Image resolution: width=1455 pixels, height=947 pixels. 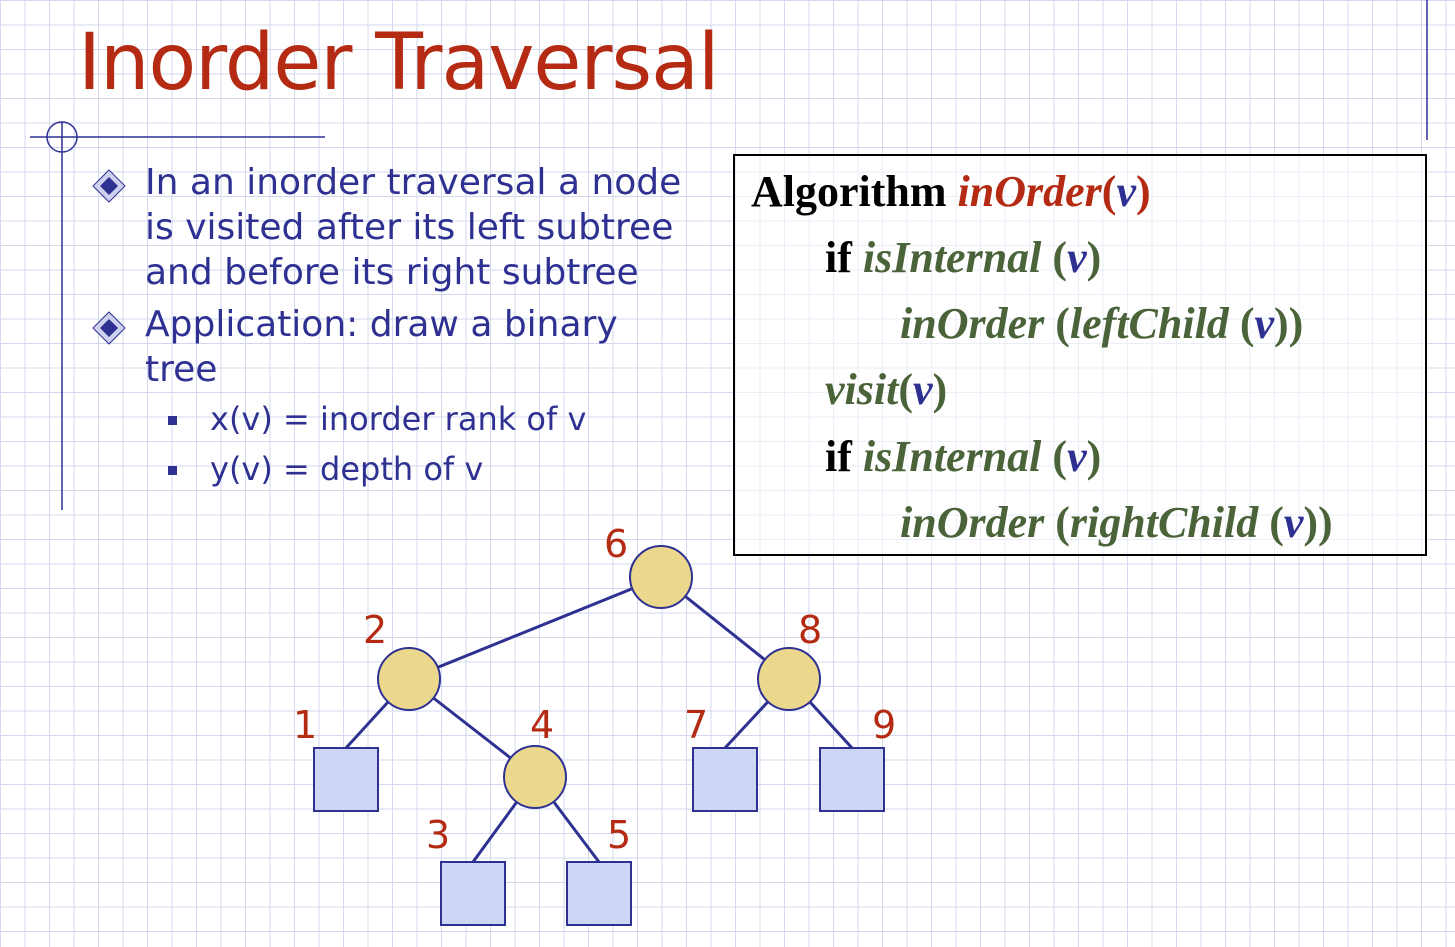 I want to click on node-label: 4, so click(x=542, y=725).